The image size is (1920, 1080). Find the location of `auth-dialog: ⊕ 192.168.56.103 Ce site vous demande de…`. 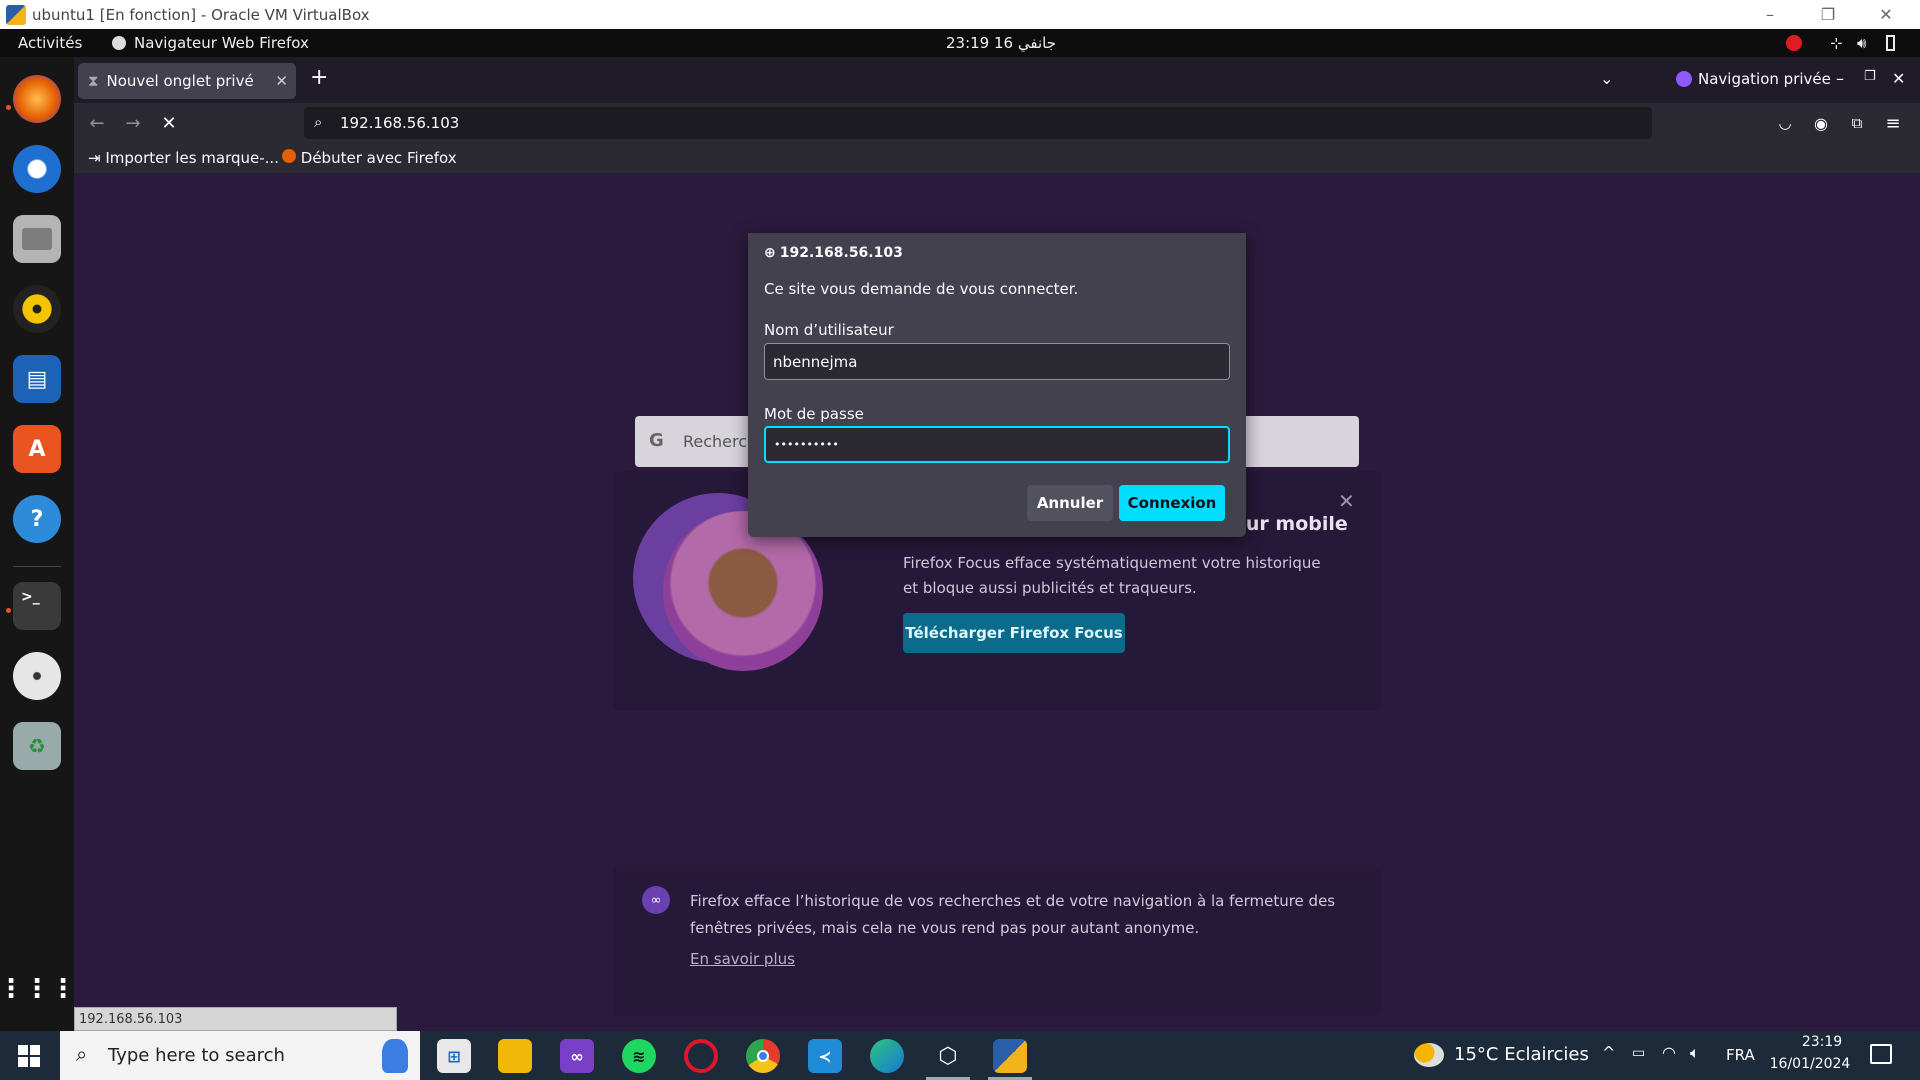

auth-dialog: ⊕ 192.168.56.103 Ce site vous demande de… is located at coordinates (997, 385).